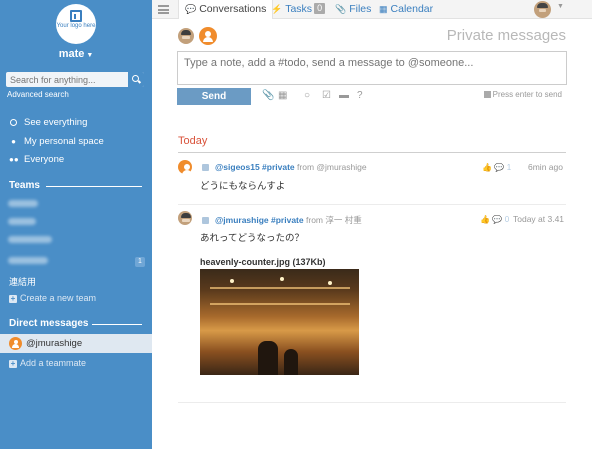  Describe the element at coordinates (136, 79) in the screenshot. I see `search-icon` at that location.